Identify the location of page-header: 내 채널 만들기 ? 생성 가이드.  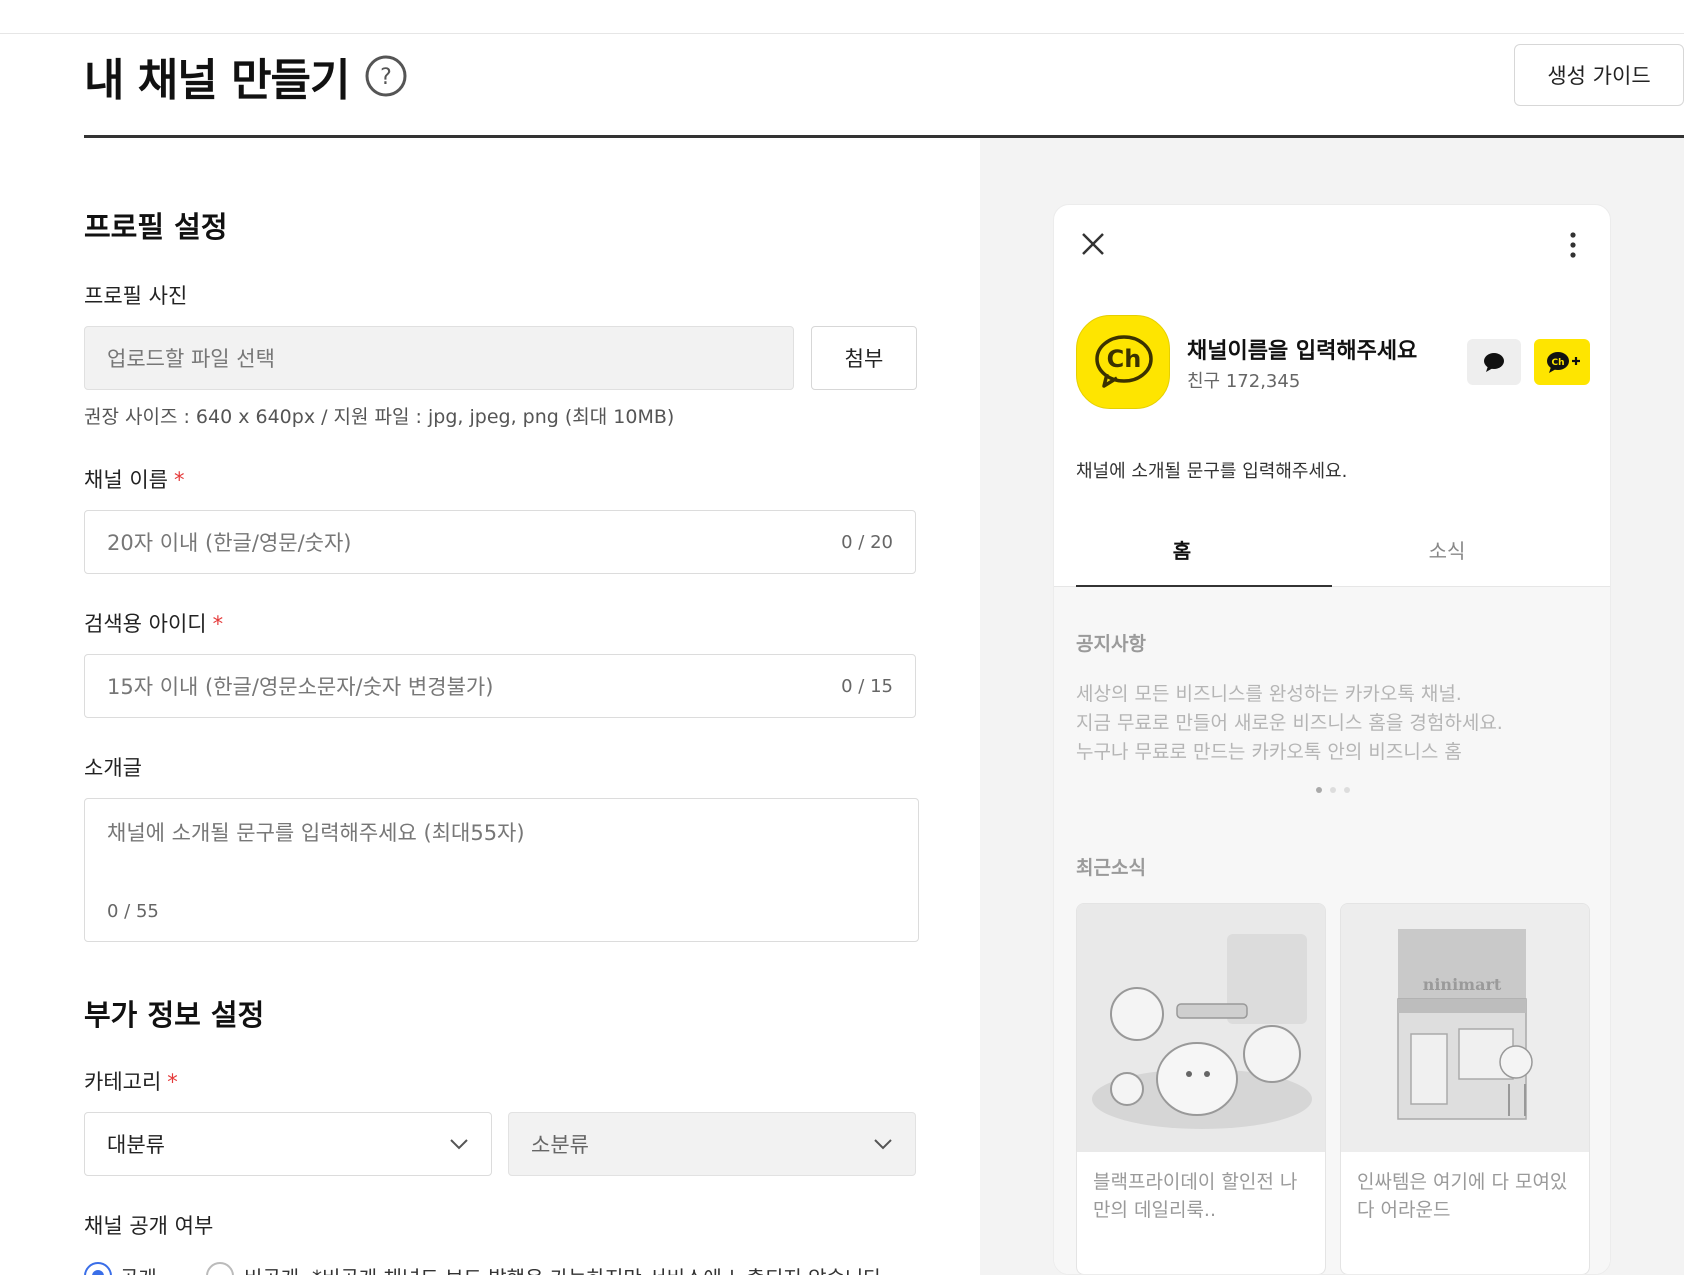
(884, 85).